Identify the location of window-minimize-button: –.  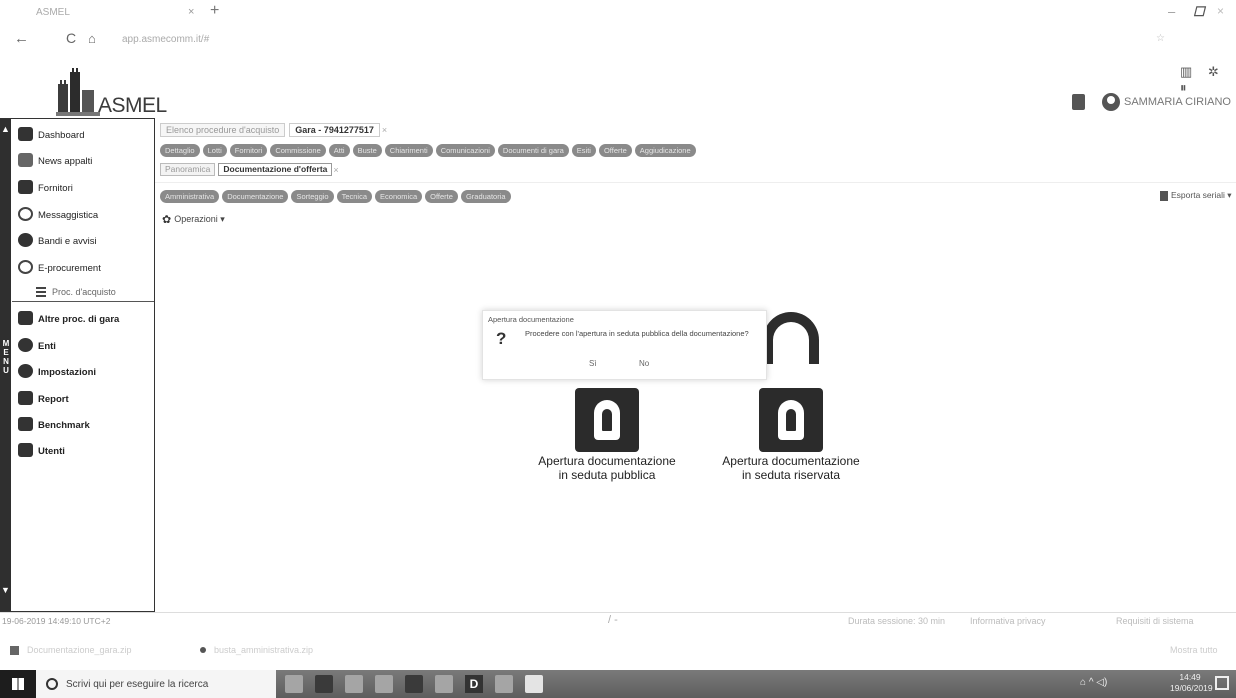
(1171, 11).